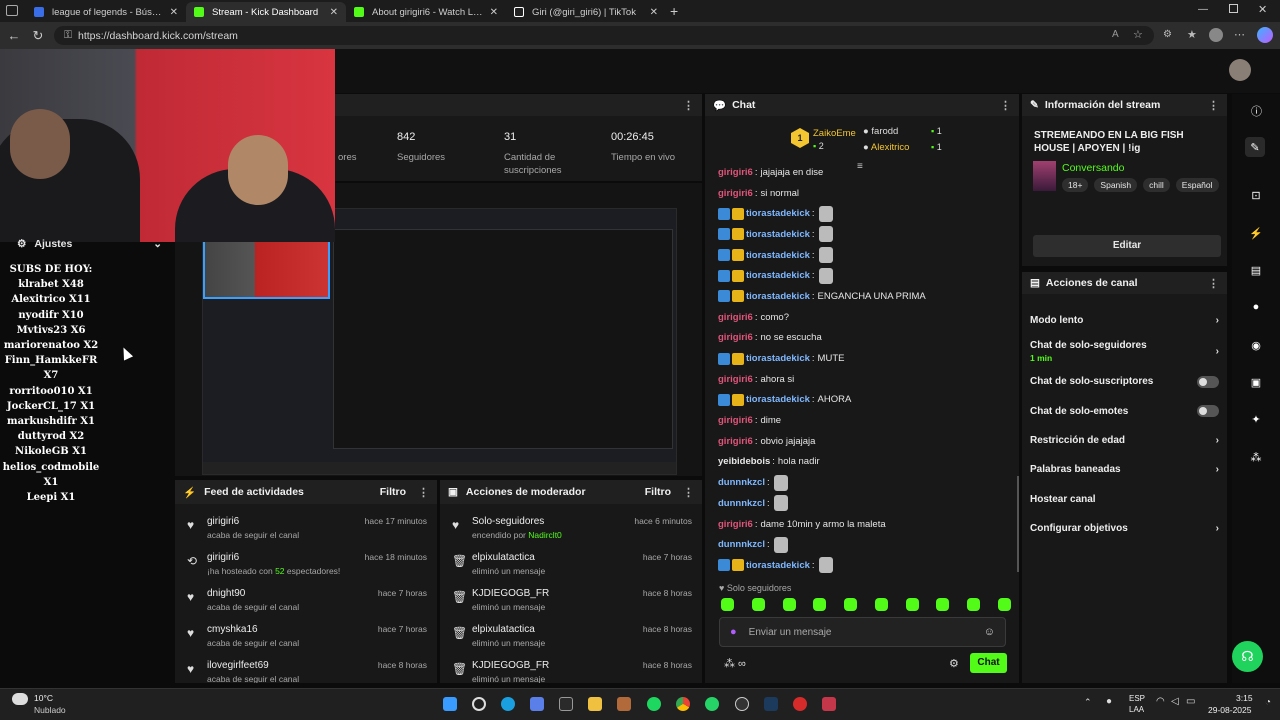 The height and width of the screenshot is (720, 1280). What do you see at coordinates (1244, 698) in the screenshot?
I see `clock-time: 3:15` at bounding box center [1244, 698].